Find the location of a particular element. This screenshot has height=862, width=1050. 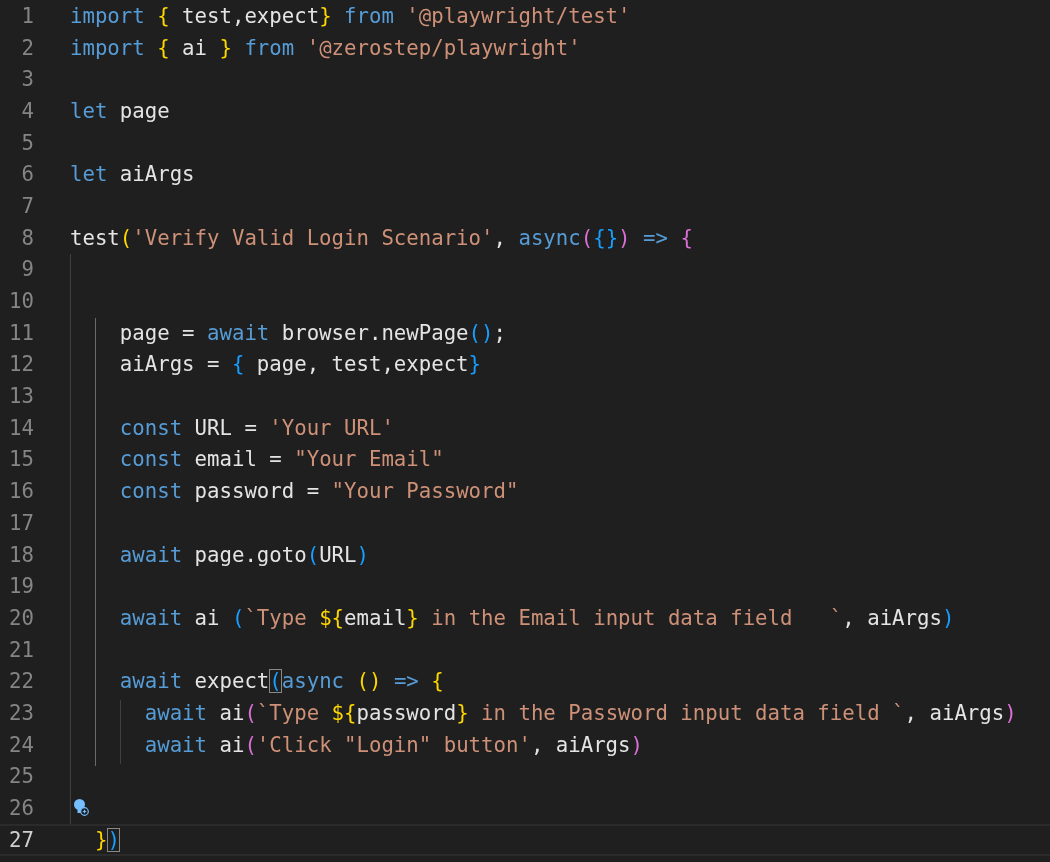

line-number: 10 is located at coordinates (21, 301).